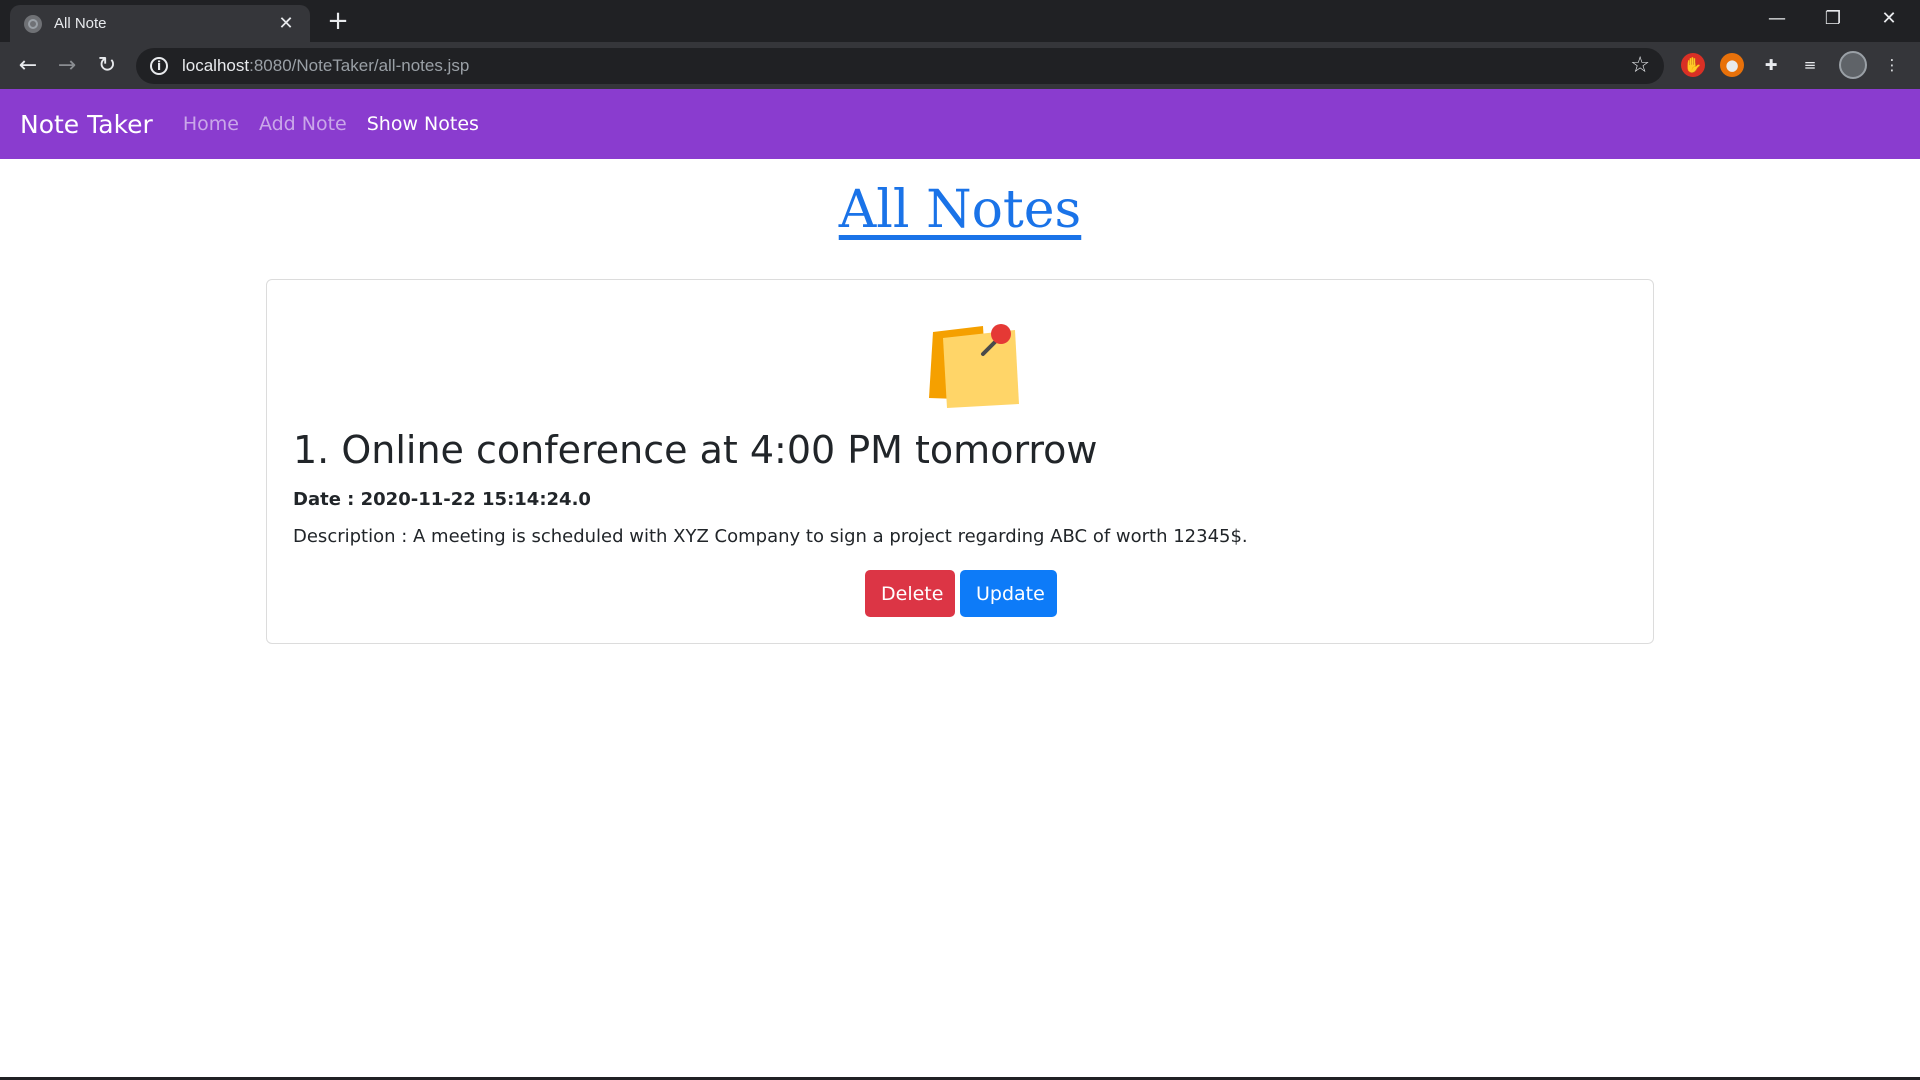 Image resolution: width=1920 pixels, height=1080 pixels. Describe the element at coordinates (1853, 65) in the screenshot. I see `profile-avatar` at that location.